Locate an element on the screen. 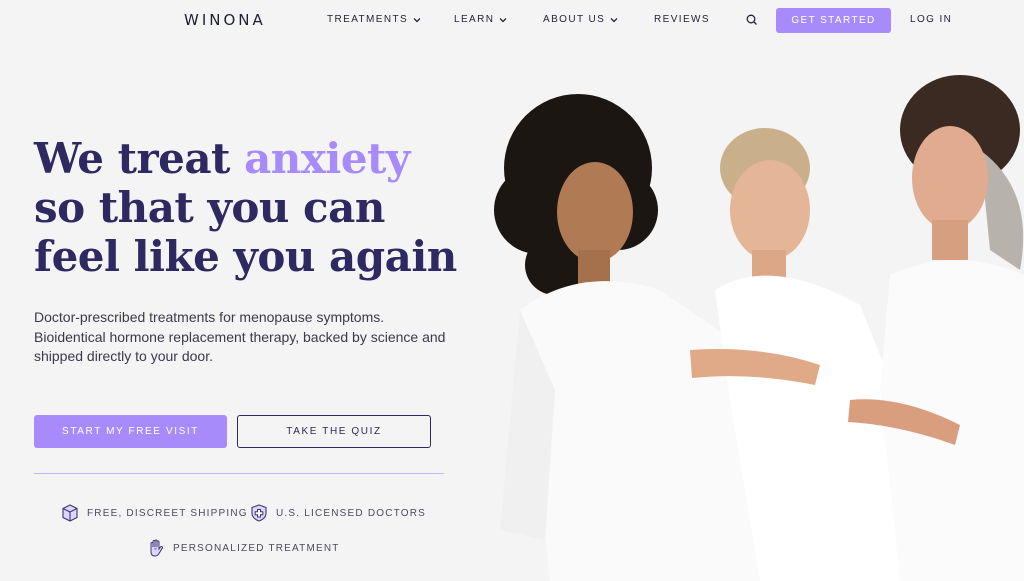 The height and width of the screenshot is (581, 1024). feature-doctors: U.S. LICENSED DOCTORS is located at coordinates (337, 513).